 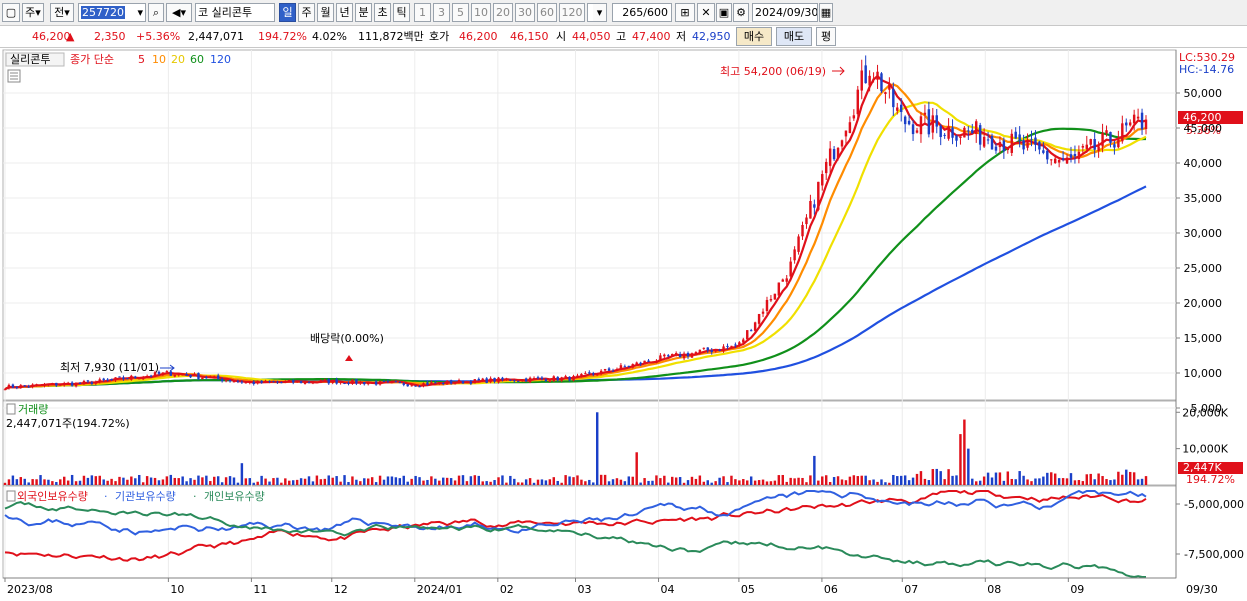 What do you see at coordinates (685, 12) in the screenshot?
I see `chart-type-icon: ⊞` at bounding box center [685, 12].